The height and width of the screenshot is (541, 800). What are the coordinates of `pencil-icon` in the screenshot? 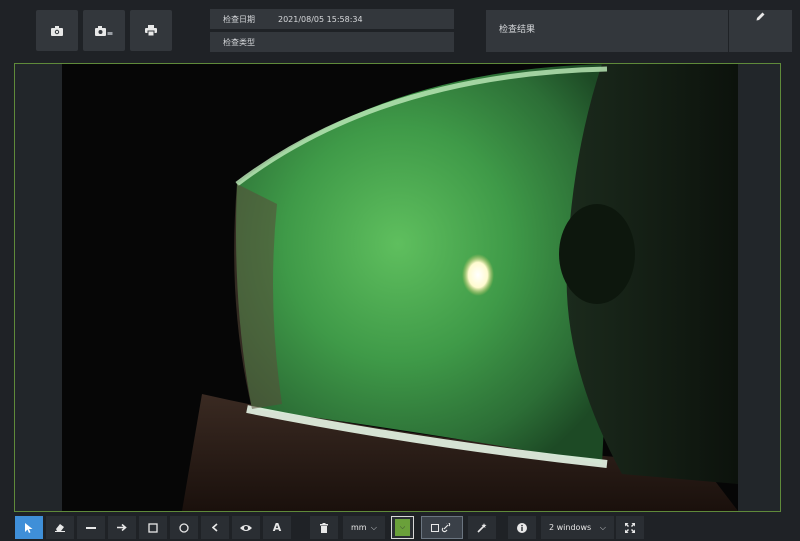 It's located at (760, 16).